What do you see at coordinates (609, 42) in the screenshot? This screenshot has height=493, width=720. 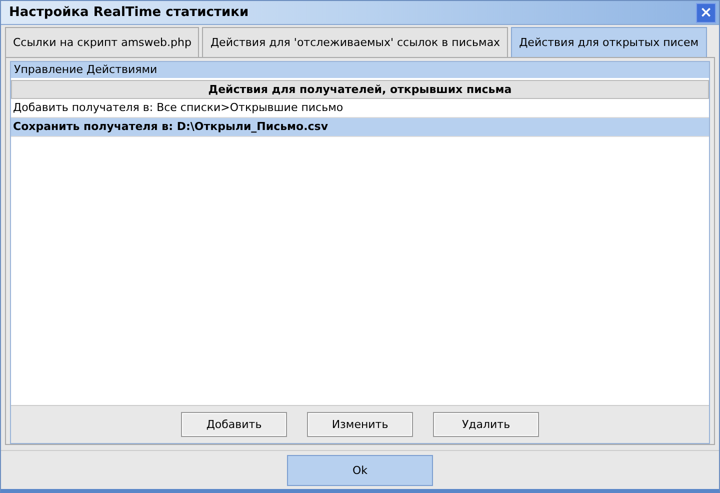 I see `tab: Действия для открытых писем` at bounding box center [609, 42].